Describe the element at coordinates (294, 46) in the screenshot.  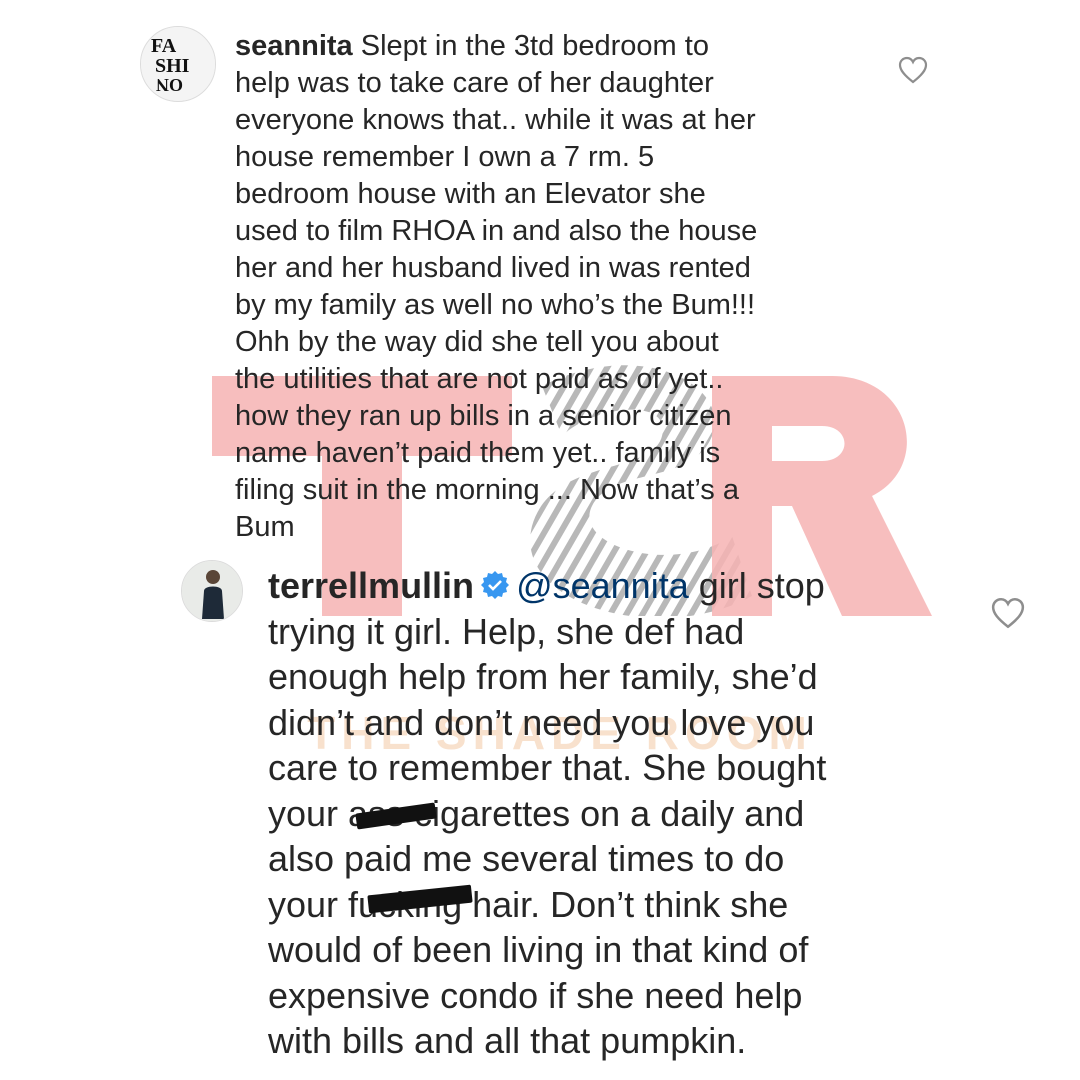
I see `username: seannita` at that location.